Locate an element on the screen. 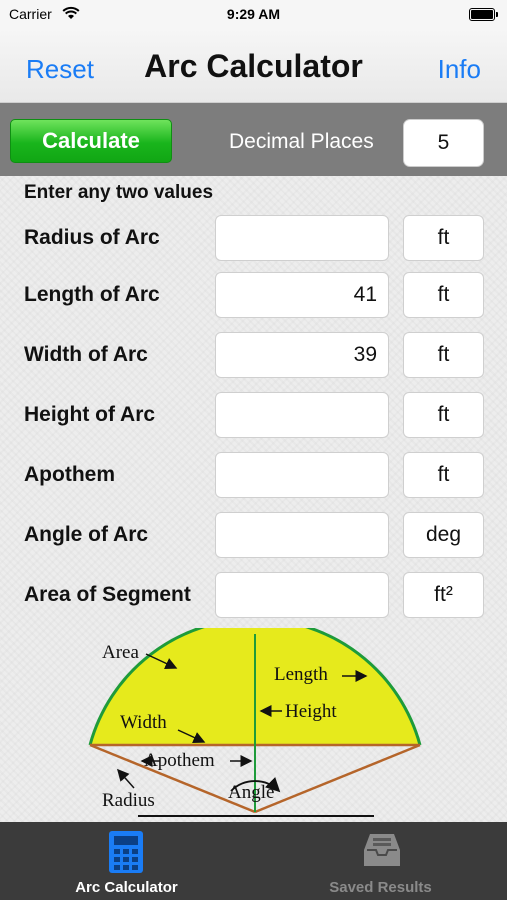  toolbar: Calculate Decimal Places 5 is located at coordinates (253, 139).